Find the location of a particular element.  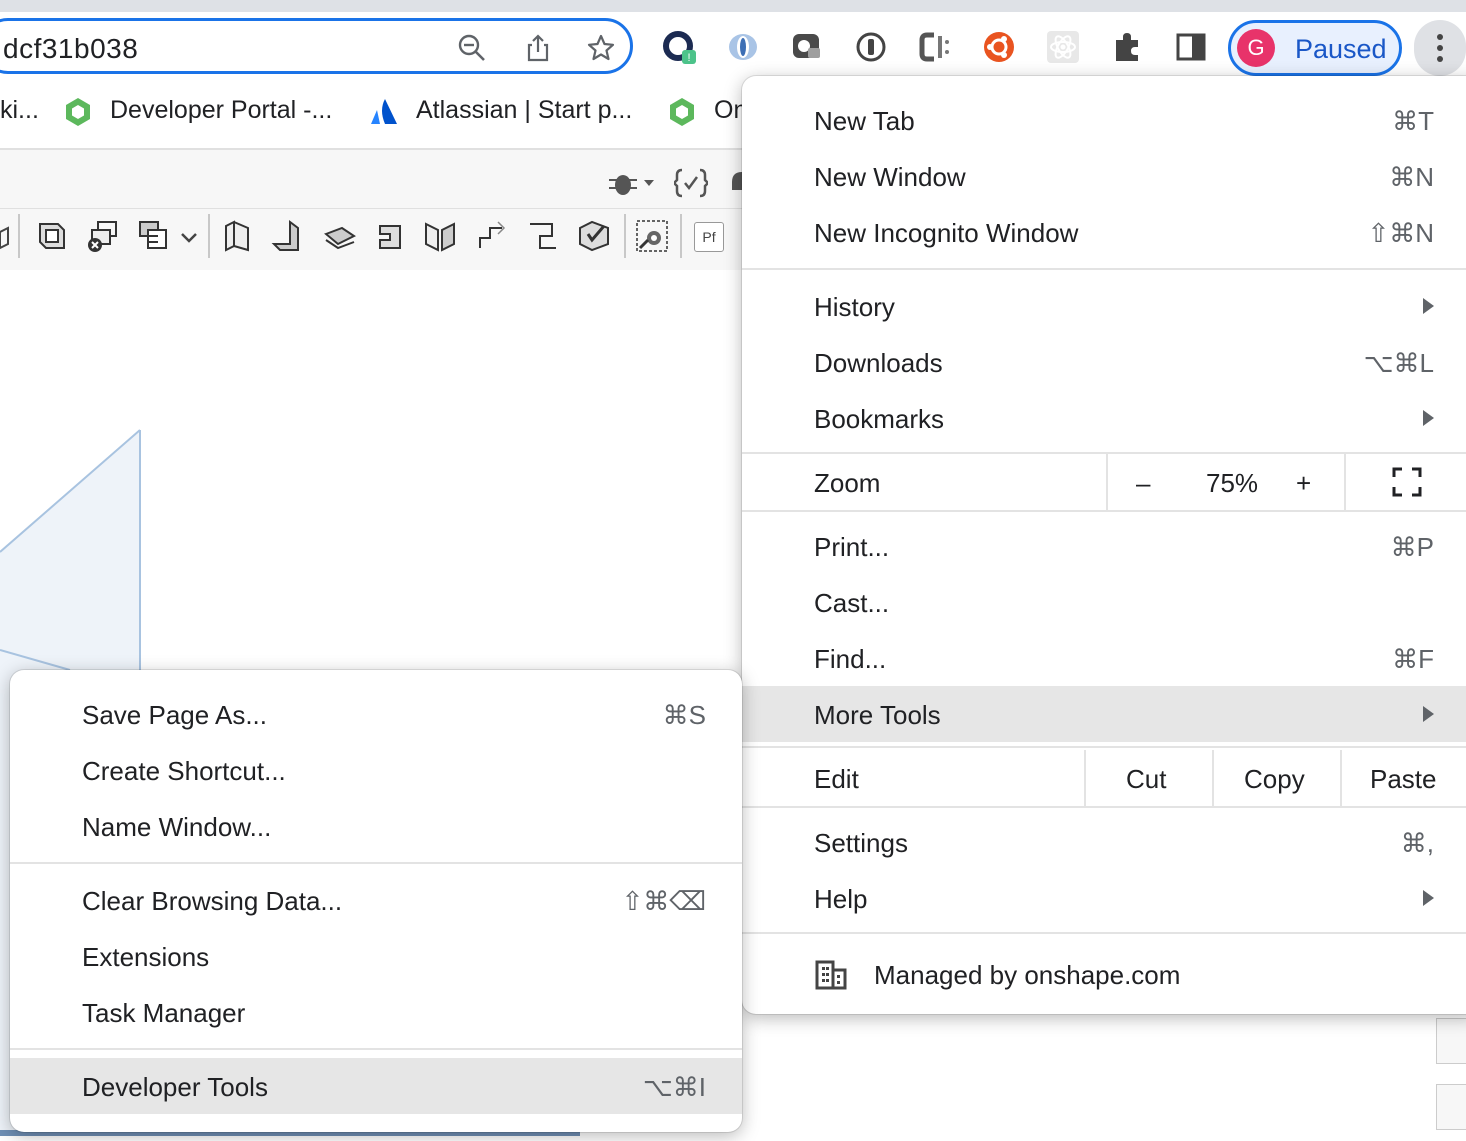

shell-tool-icon is located at coordinates (52, 236).